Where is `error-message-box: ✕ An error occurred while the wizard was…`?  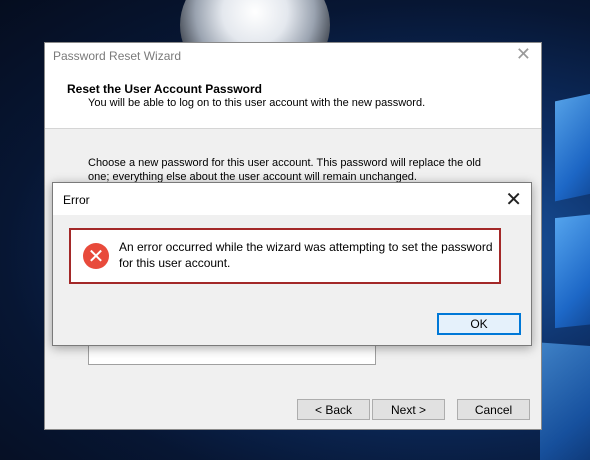 error-message-box: ✕ An error occurred while the wizard was… is located at coordinates (285, 256).